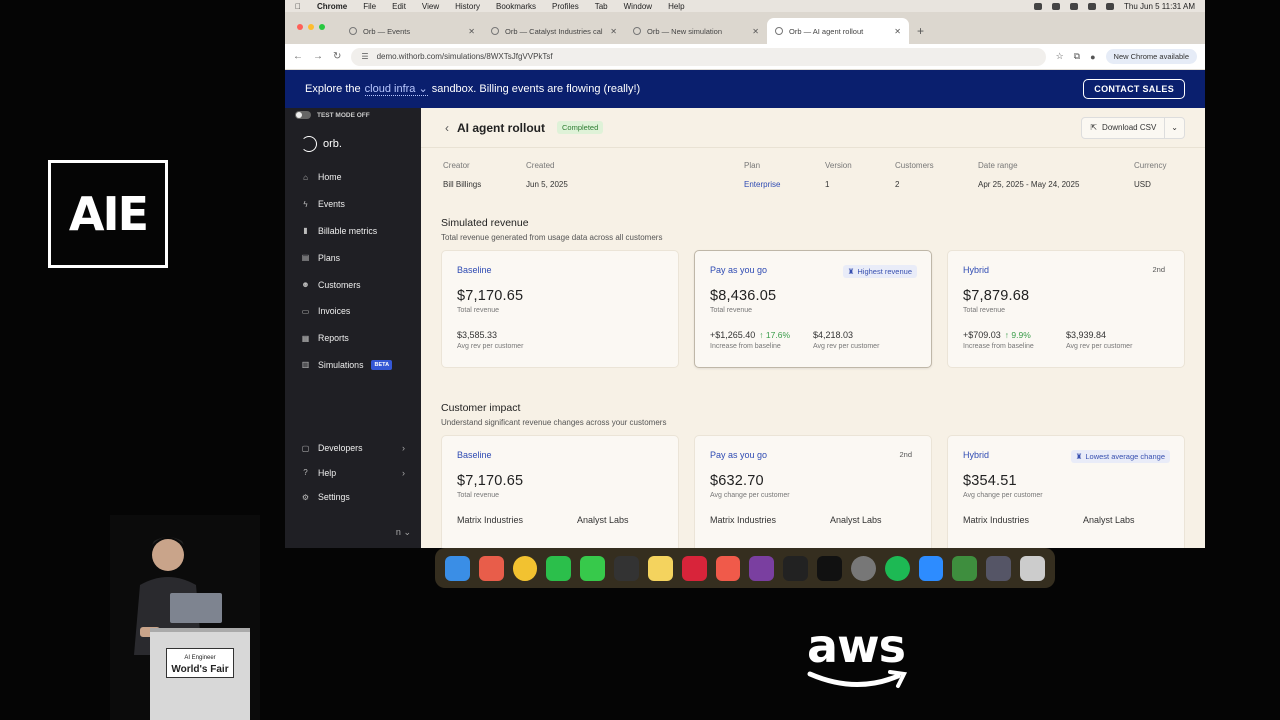 The height and width of the screenshot is (720, 1280). I want to click on download-csv-button: ⇱ Download CSV ⌄, so click(1133, 127).